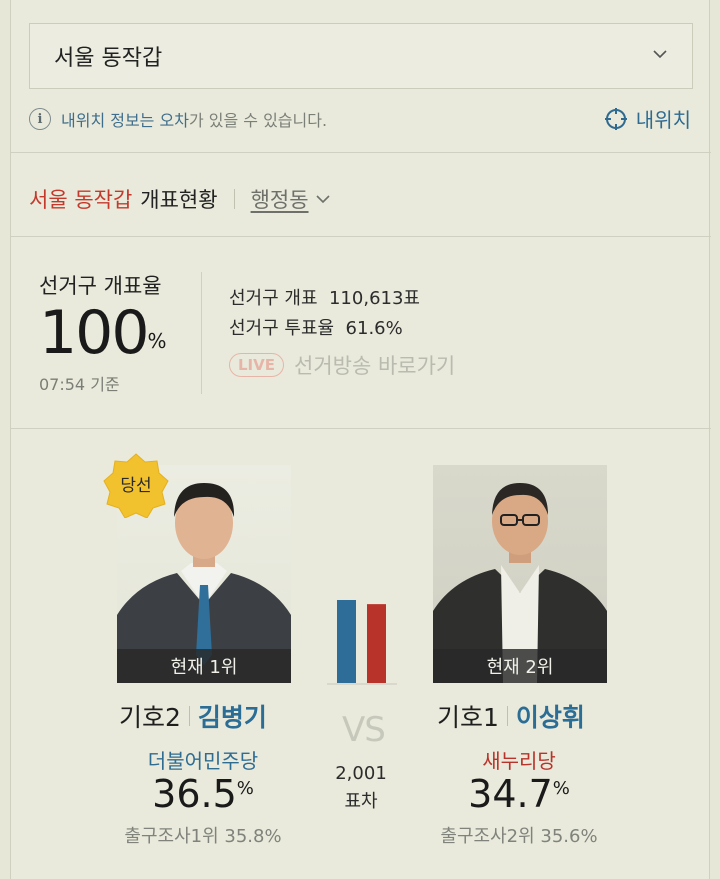 Image resolution: width=720 pixels, height=879 pixels. What do you see at coordinates (194, 794) in the screenshot?
I see `vote-share-value: 36.5` at bounding box center [194, 794].